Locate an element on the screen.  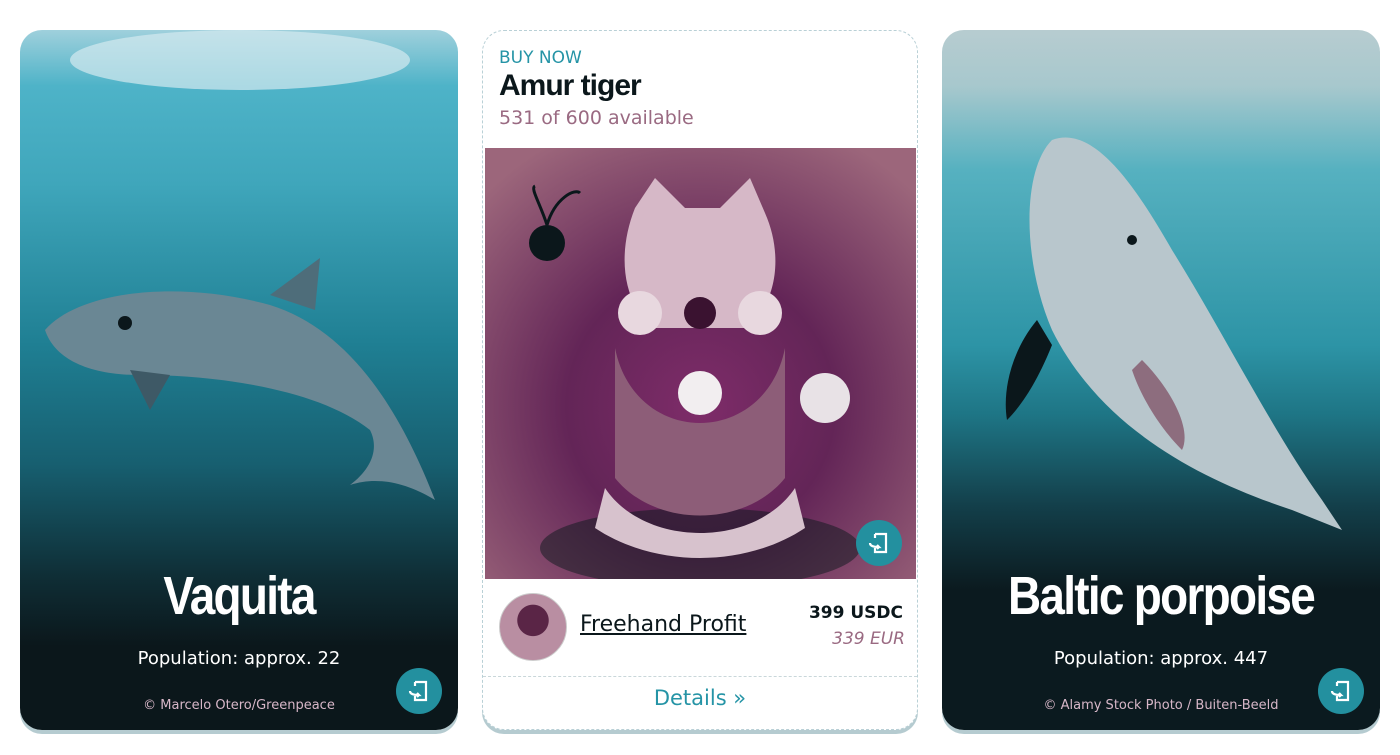
population-text: Population: approx. 22 is located at coordinates (239, 658).